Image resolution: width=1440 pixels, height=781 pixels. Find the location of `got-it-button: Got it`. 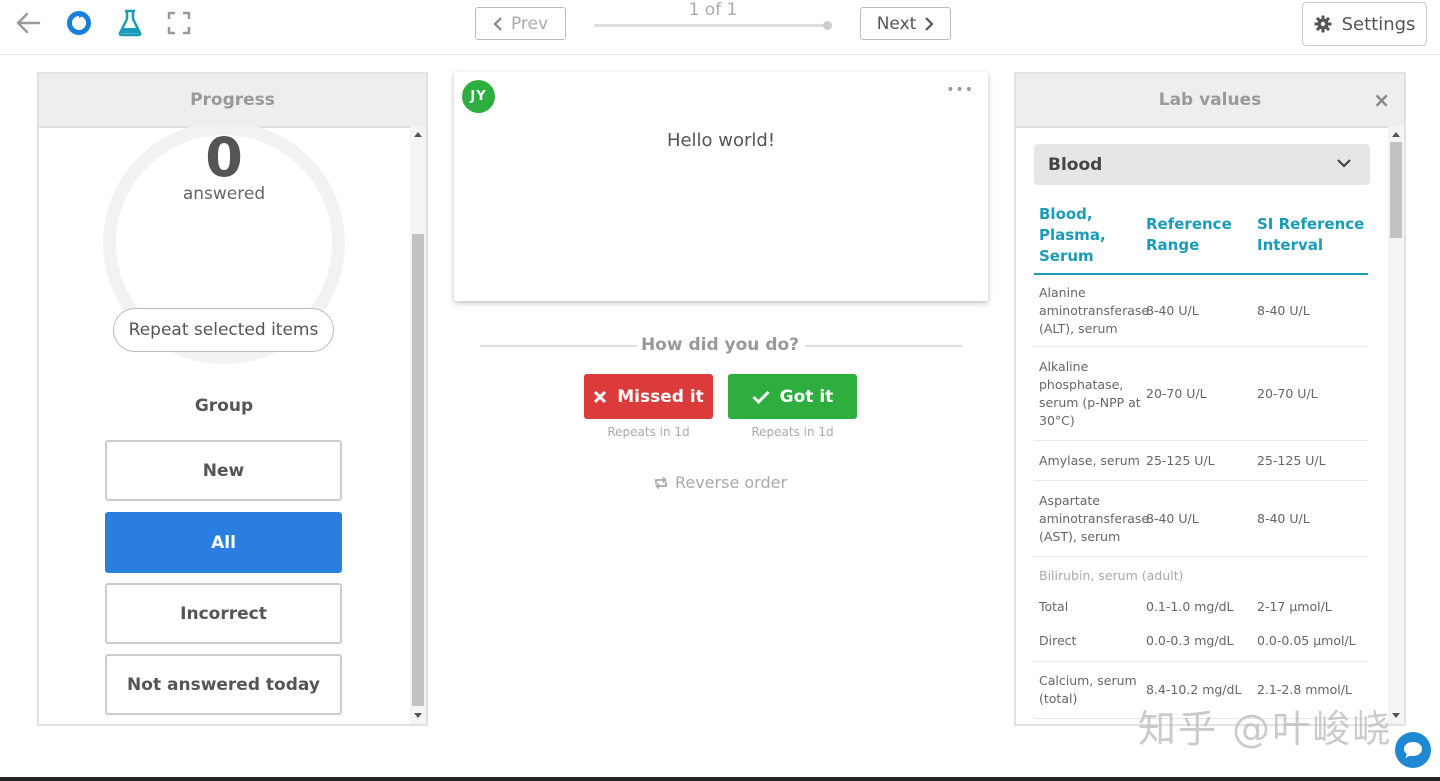

got-it-button: Got it is located at coordinates (792, 396).